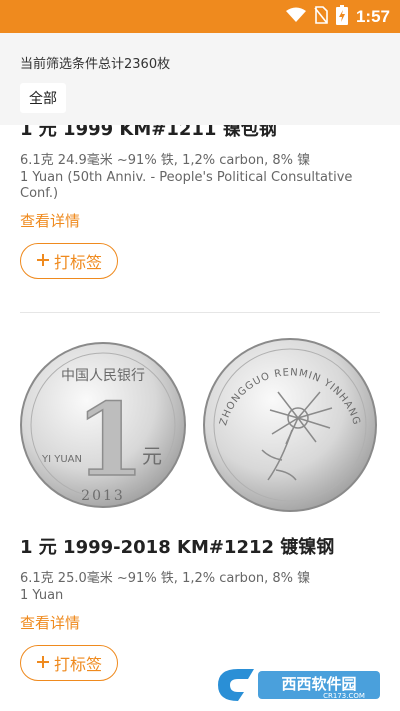 This screenshot has width=400, height=711. I want to click on no-sim-icon, so click(321, 16).